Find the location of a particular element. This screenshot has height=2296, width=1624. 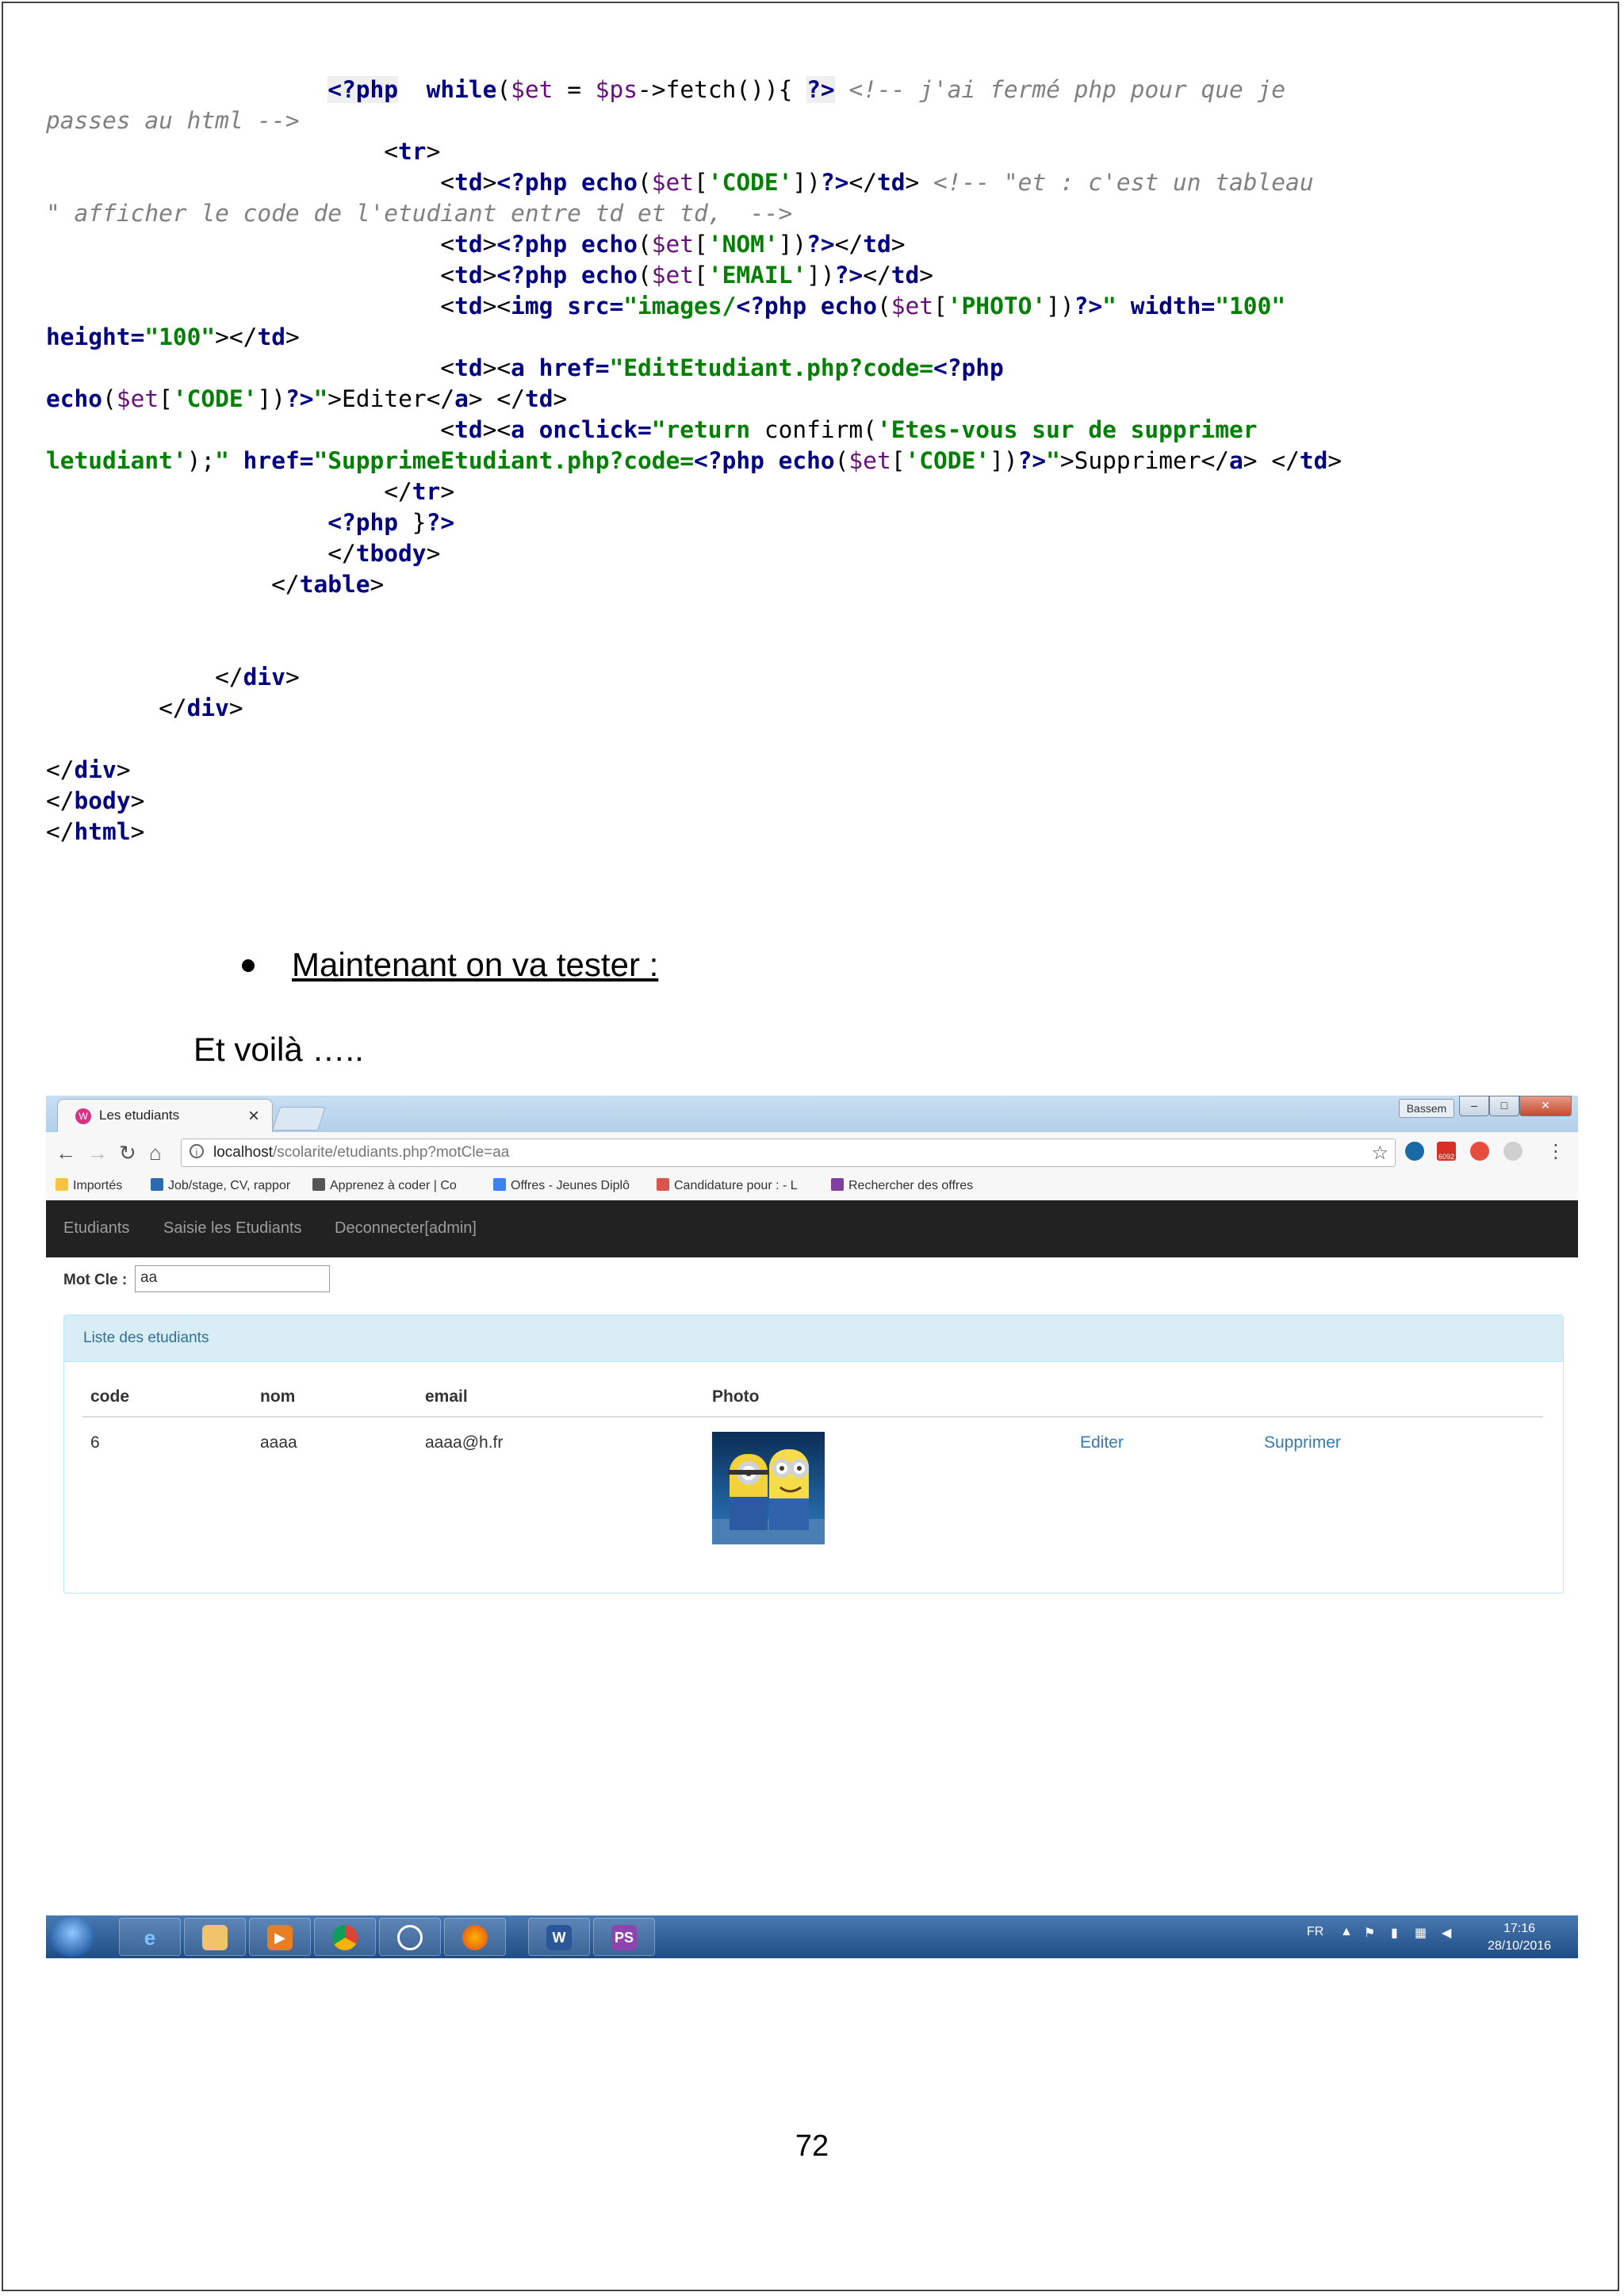

bookmark-item: Job/stage, CV, rappor is located at coordinates (220, 1185).